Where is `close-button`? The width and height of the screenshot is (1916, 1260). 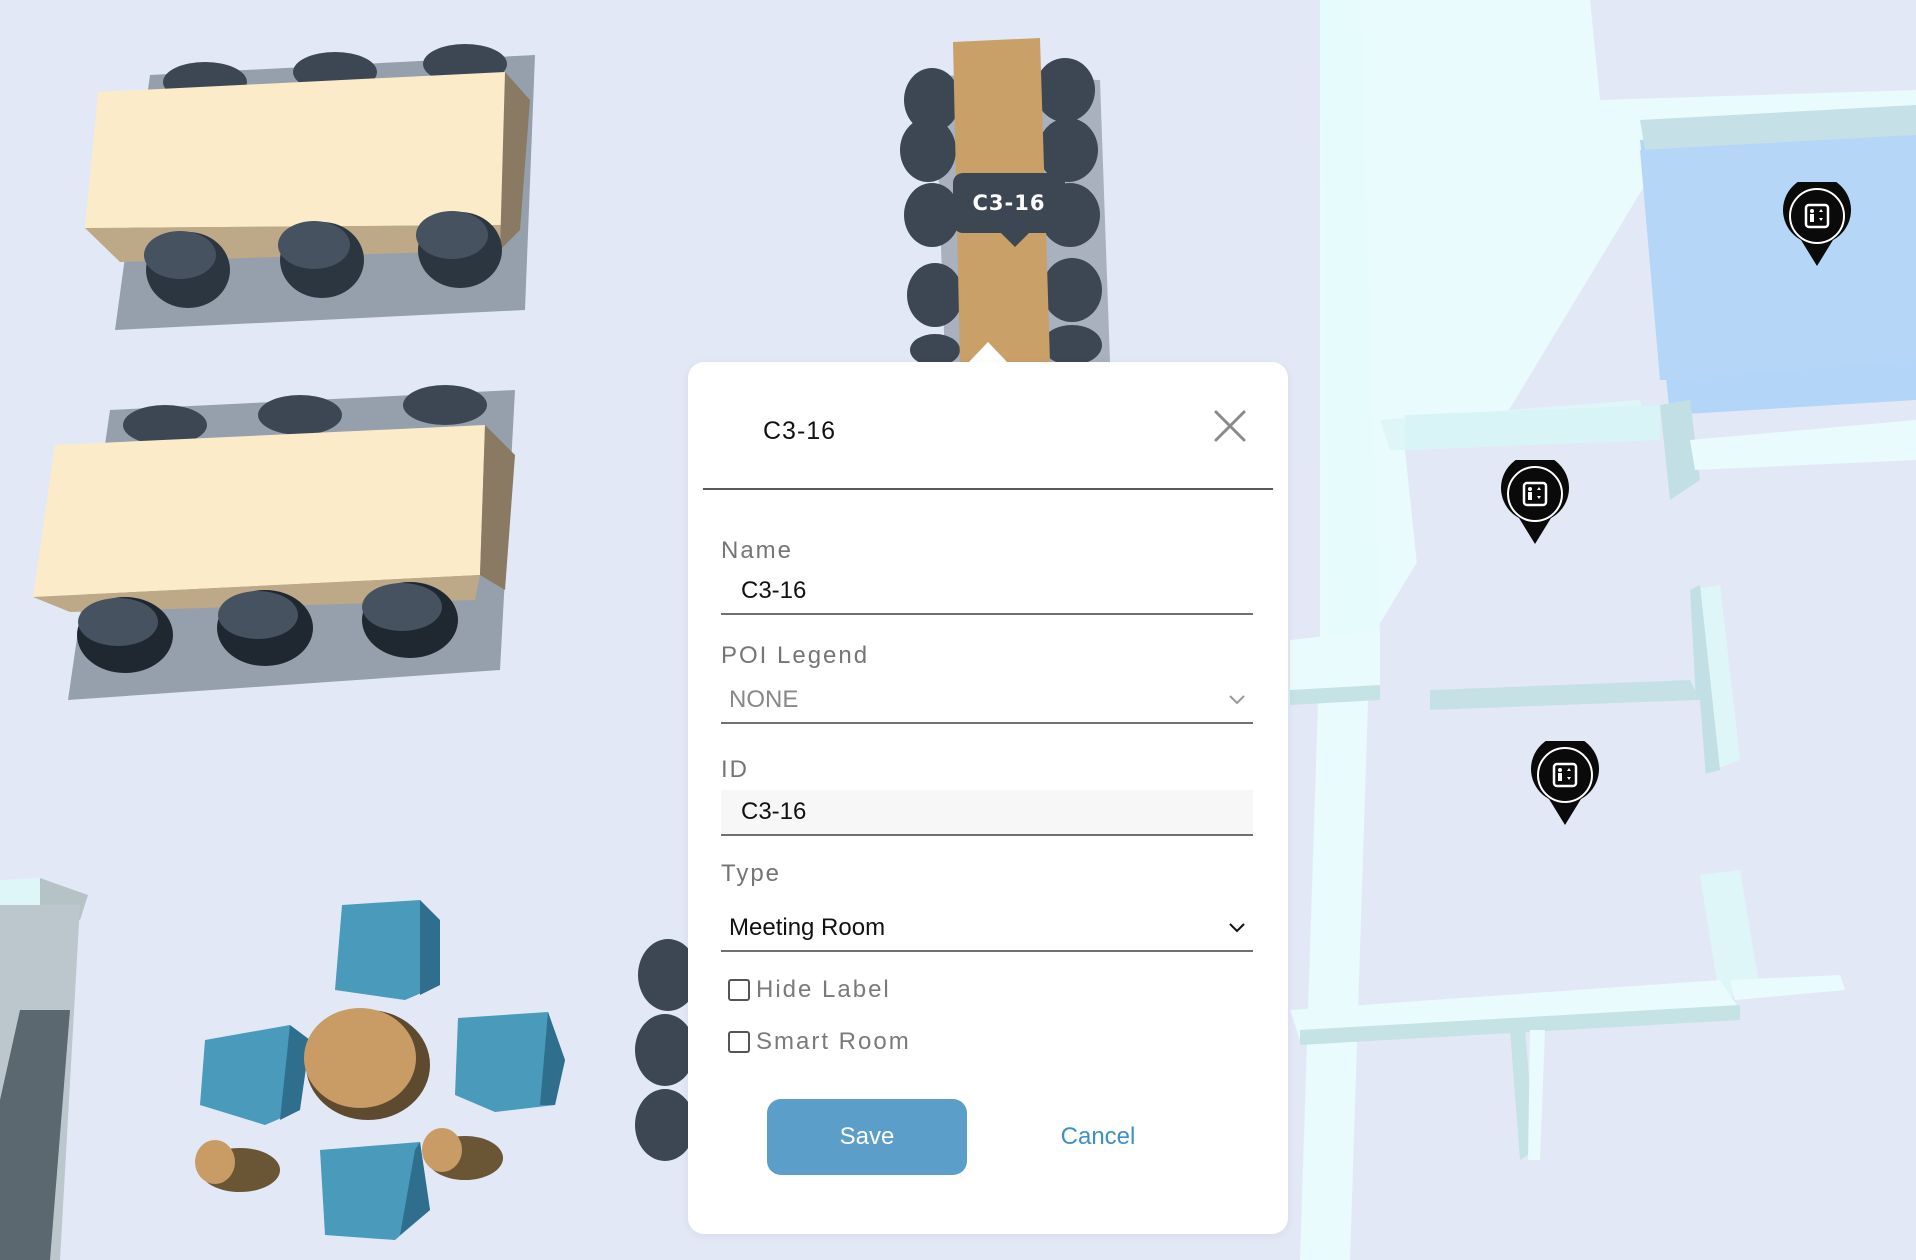 close-button is located at coordinates (1230, 426).